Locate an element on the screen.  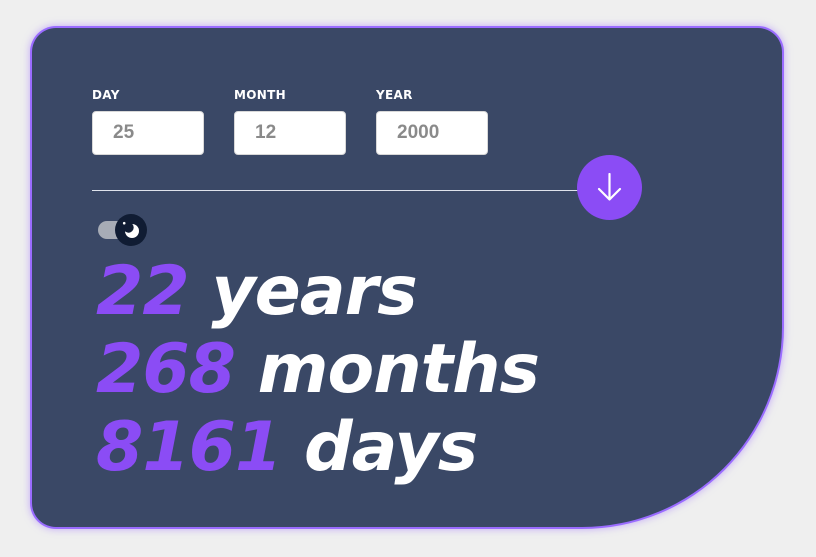
result-years: 22 years is located at coordinates (257, 291).